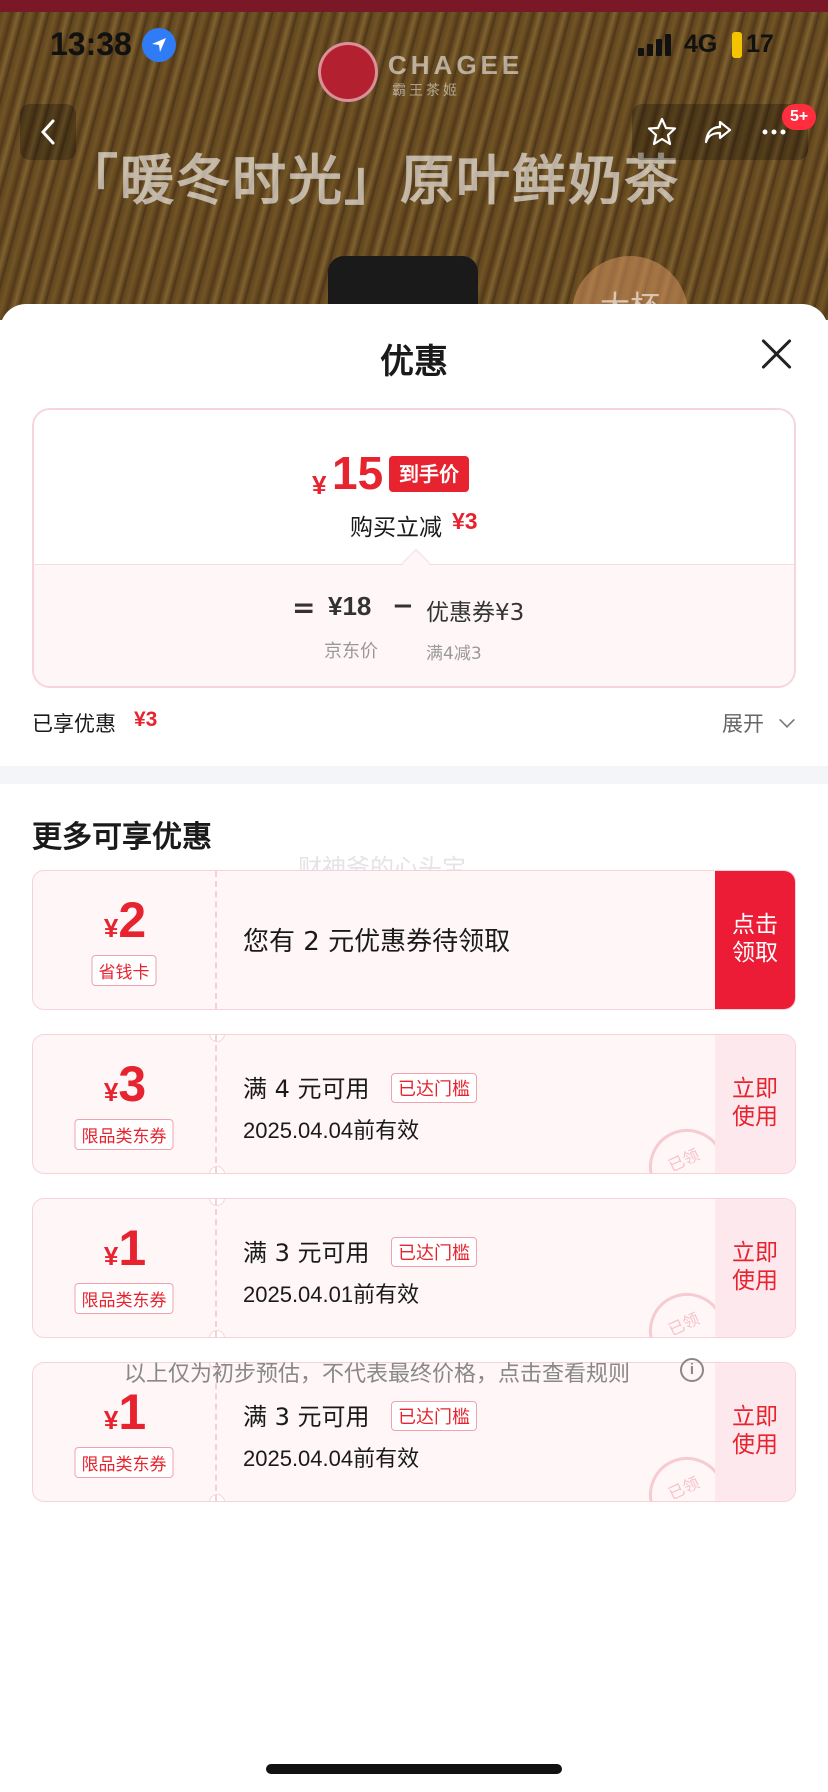 The height and width of the screenshot is (1792, 828). Describe the element at coordinates (475, 613) in the screenshot. I see `coupon-deduction: 优惠券¥3` at that location.